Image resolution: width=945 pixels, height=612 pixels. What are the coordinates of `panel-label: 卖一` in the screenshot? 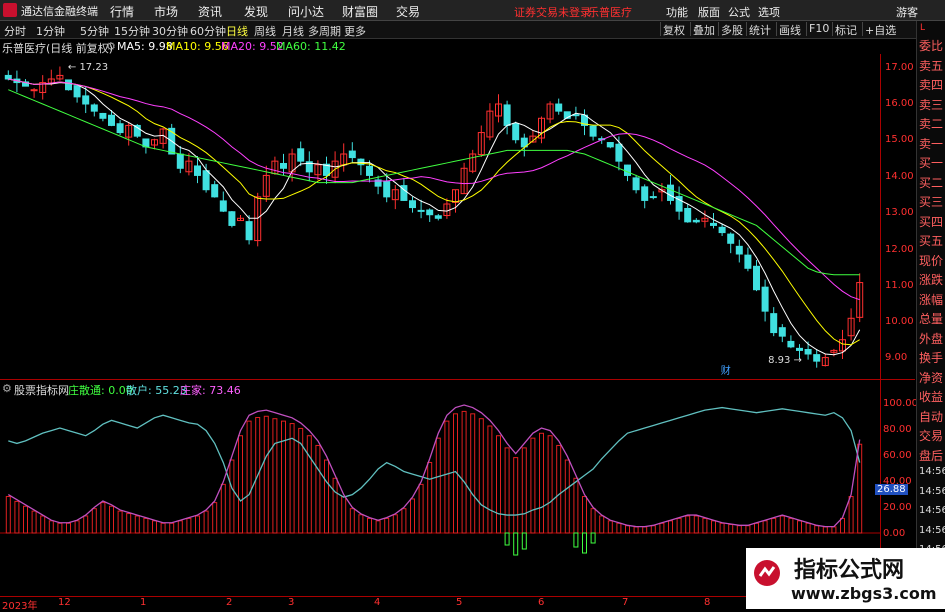 It's located at (931, 143).